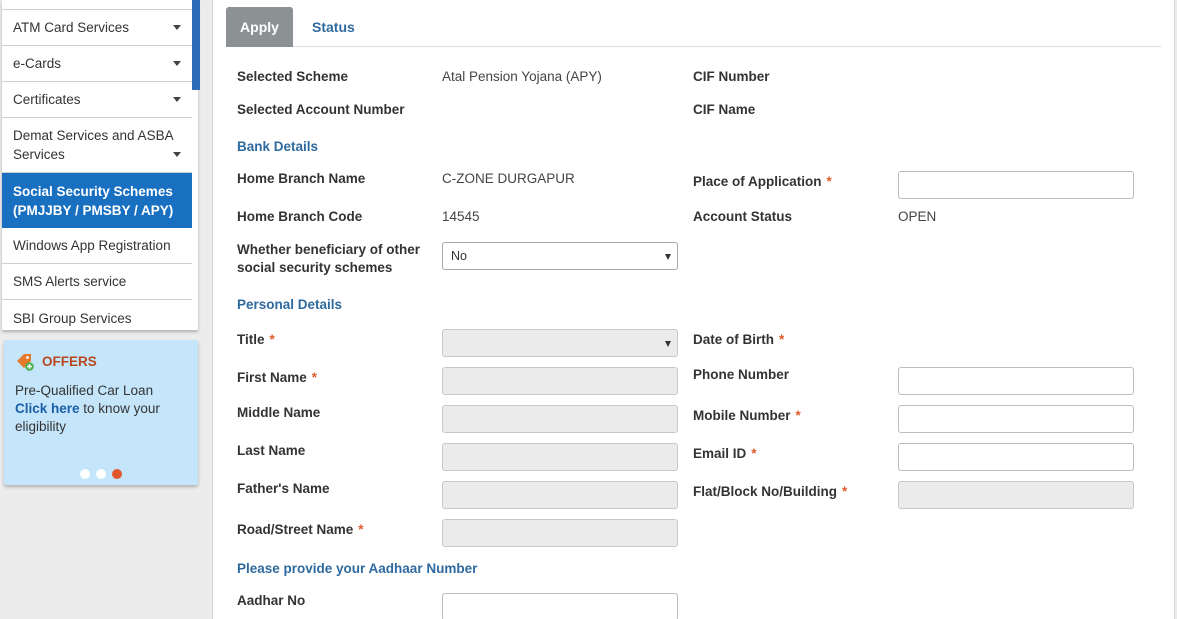 The height and width of the screenshot is (619, 1177). What do you see at coordinates (93, 145) in the screenshot?
I see `sidebar-item-label: Demat Services and ASBA Services` at bounding box center [93, 145].